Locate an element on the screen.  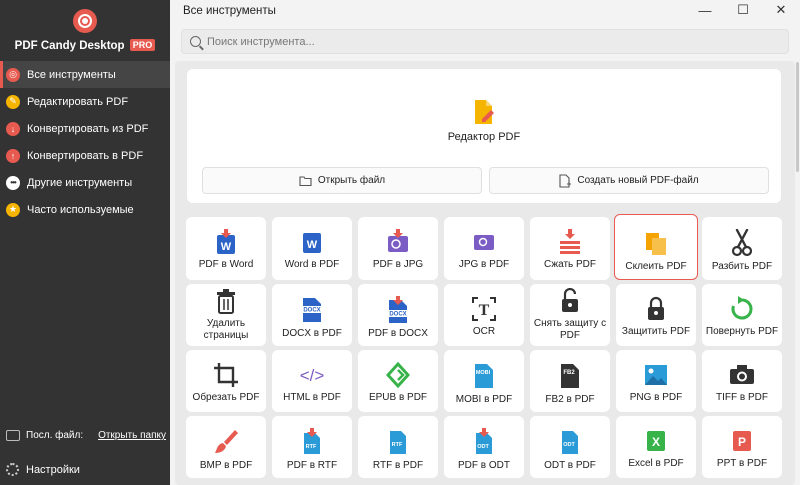
merge-icon is located at coordinates (656, 244).